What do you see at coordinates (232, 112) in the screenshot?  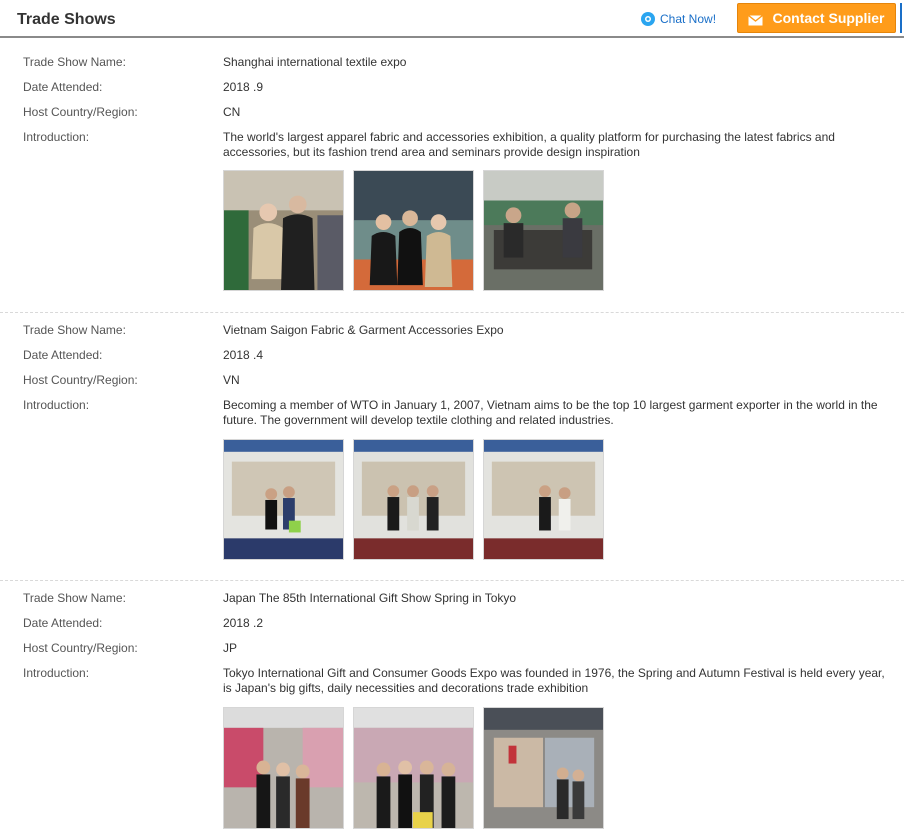 I see `host-country: CN` at bounding box center [232, 112].